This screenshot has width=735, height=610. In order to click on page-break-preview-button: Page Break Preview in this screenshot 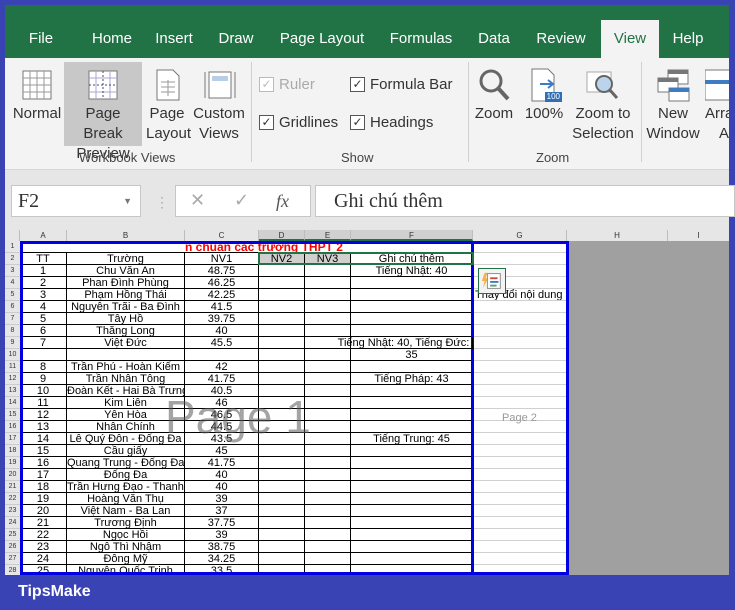, I will do `click(103, 112)`.